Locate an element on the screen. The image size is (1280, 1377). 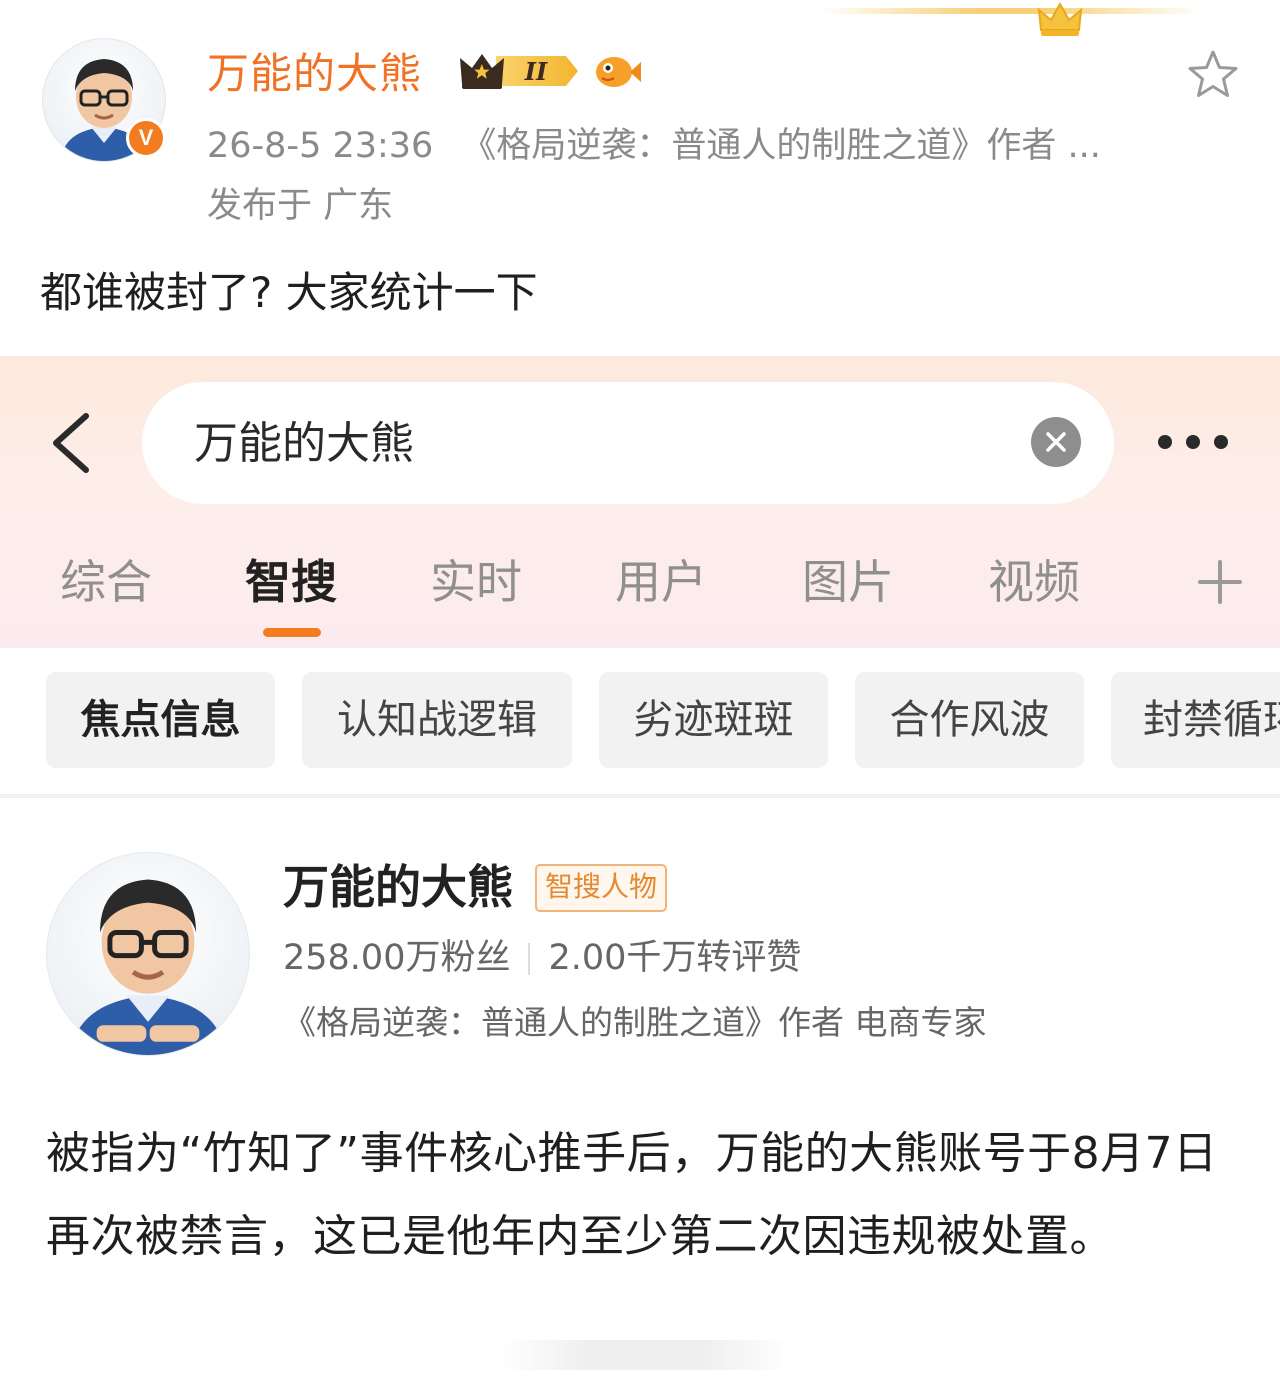
section-divider is located at coordinates (640, 796).